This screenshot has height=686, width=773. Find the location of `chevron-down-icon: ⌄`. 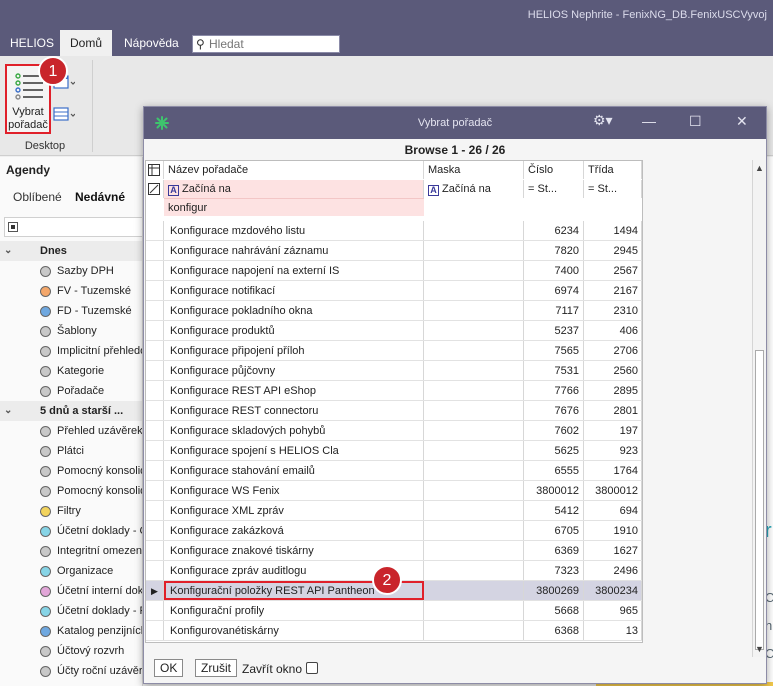

chevron-down-icon: ⌄ is located at coordinates (8, 411).